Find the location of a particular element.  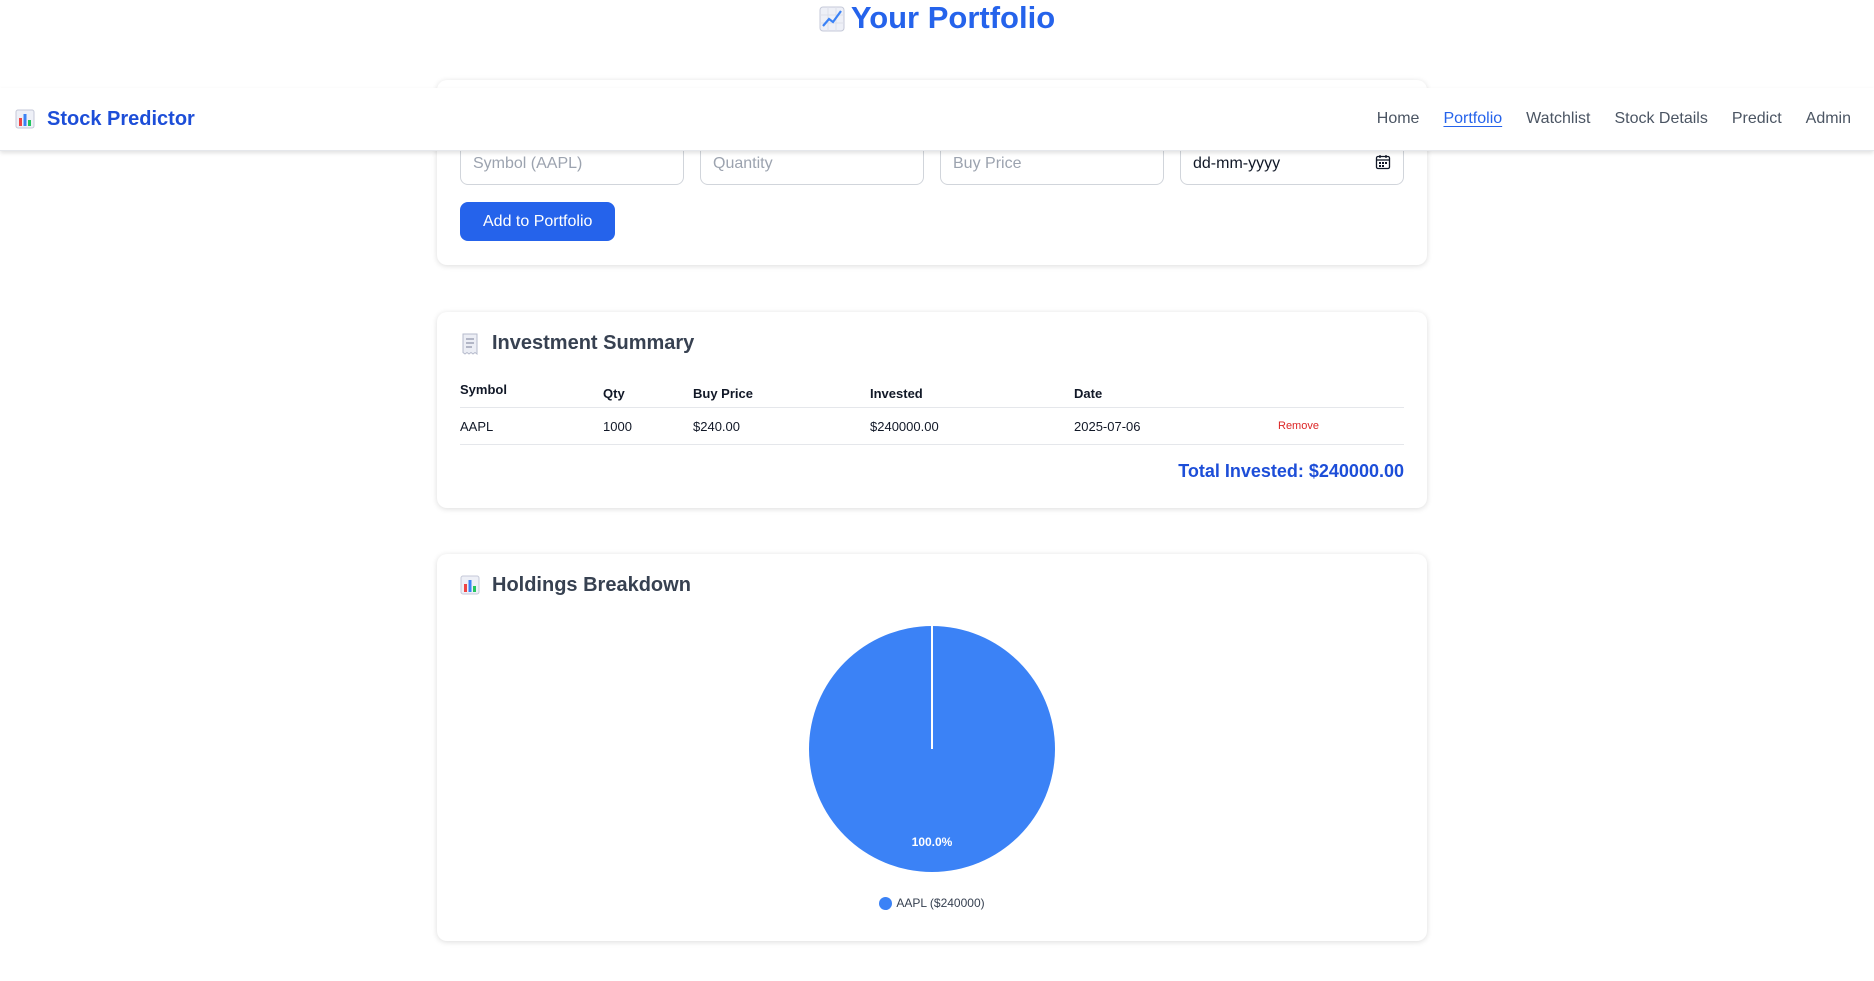

cell-qty: 1000 is located at coordinates (617, 426).